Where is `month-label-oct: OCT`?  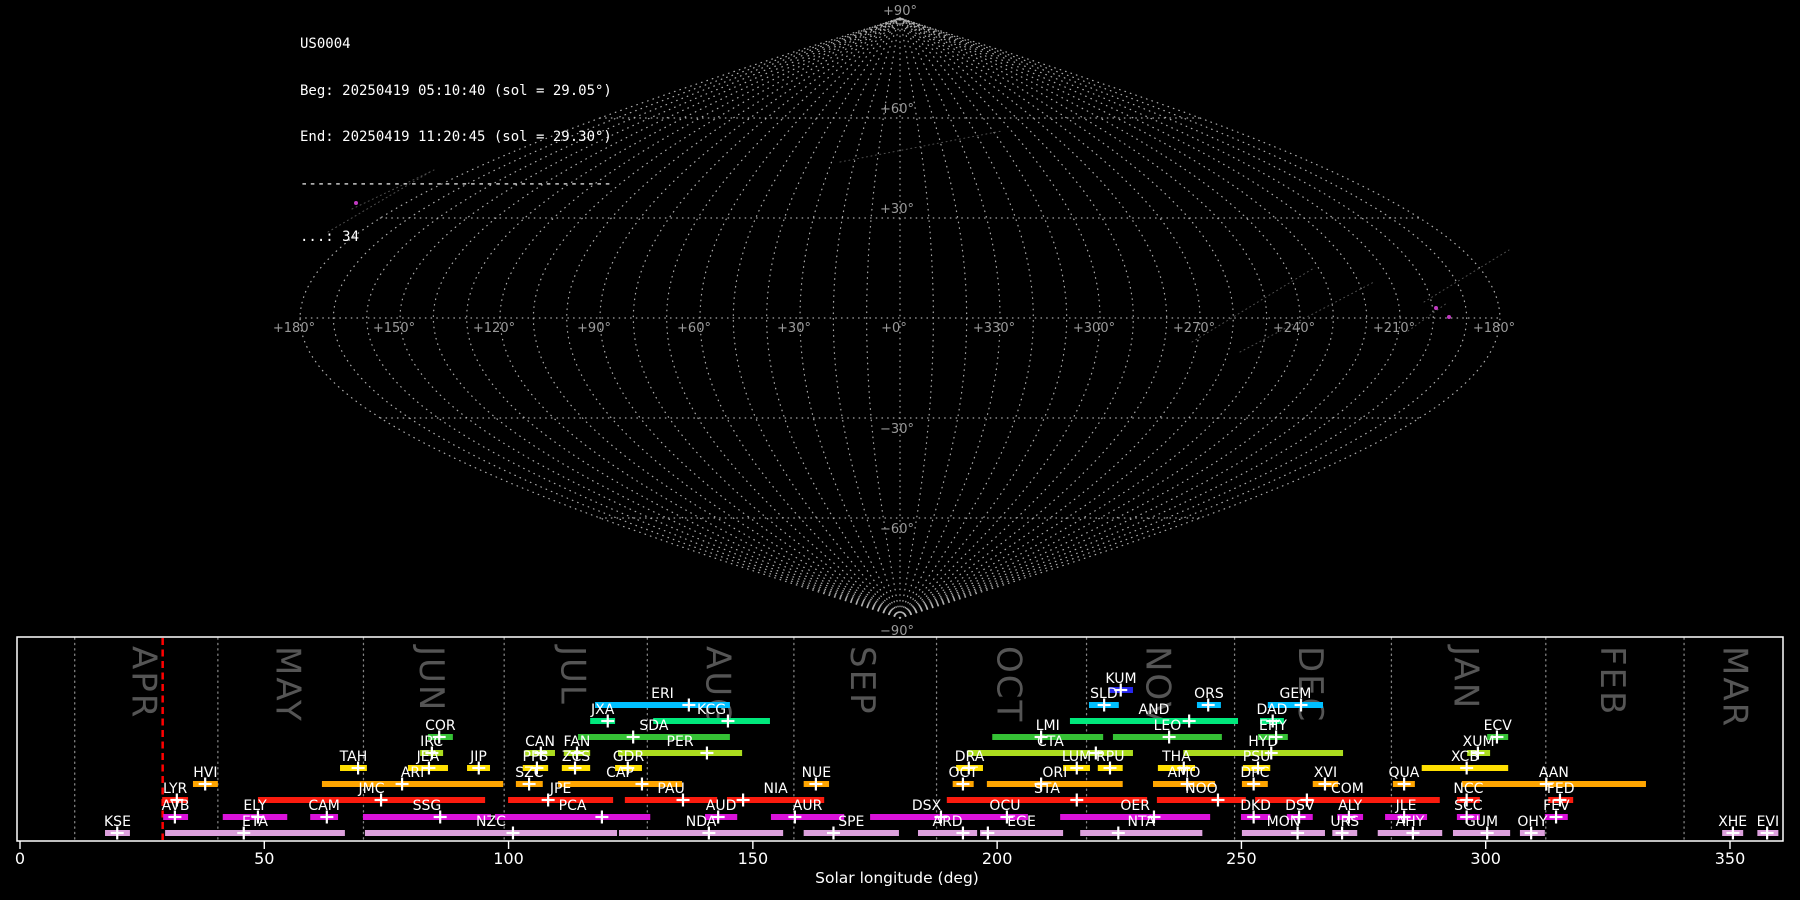 month-label-oct: OCT is located at coordinates (1009, 684).